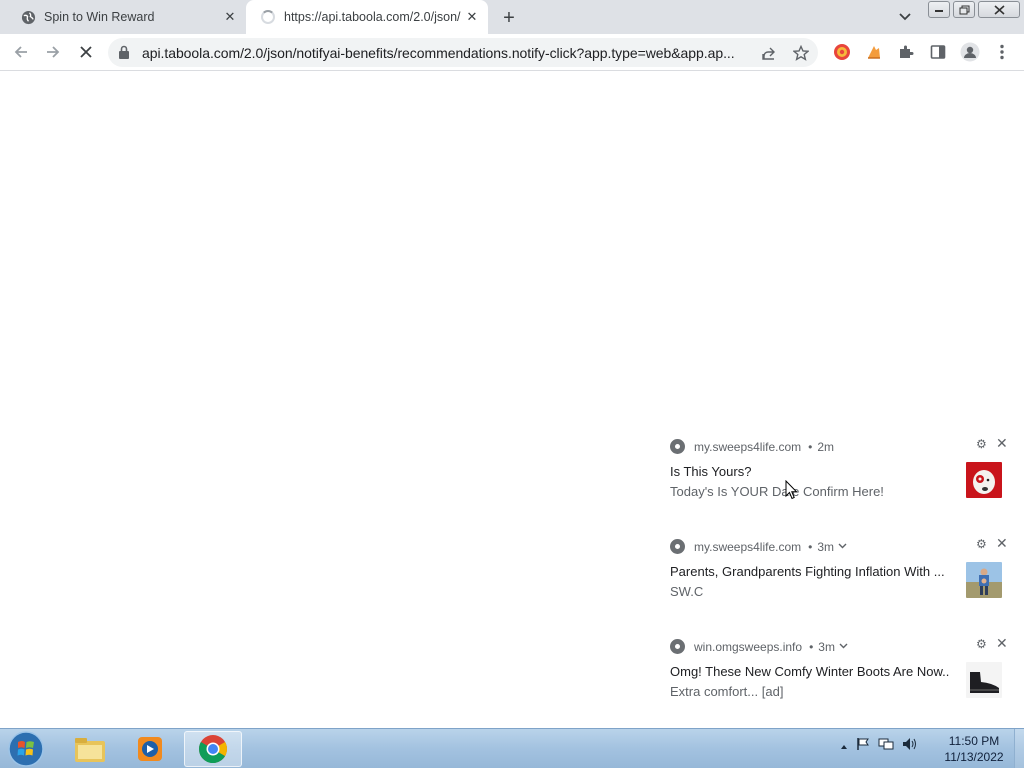 The height and width of the screenshot is (768, 1024). I want to click on windows-taskbar: 11:50 PM 11/13/2022, so click(512, 748).